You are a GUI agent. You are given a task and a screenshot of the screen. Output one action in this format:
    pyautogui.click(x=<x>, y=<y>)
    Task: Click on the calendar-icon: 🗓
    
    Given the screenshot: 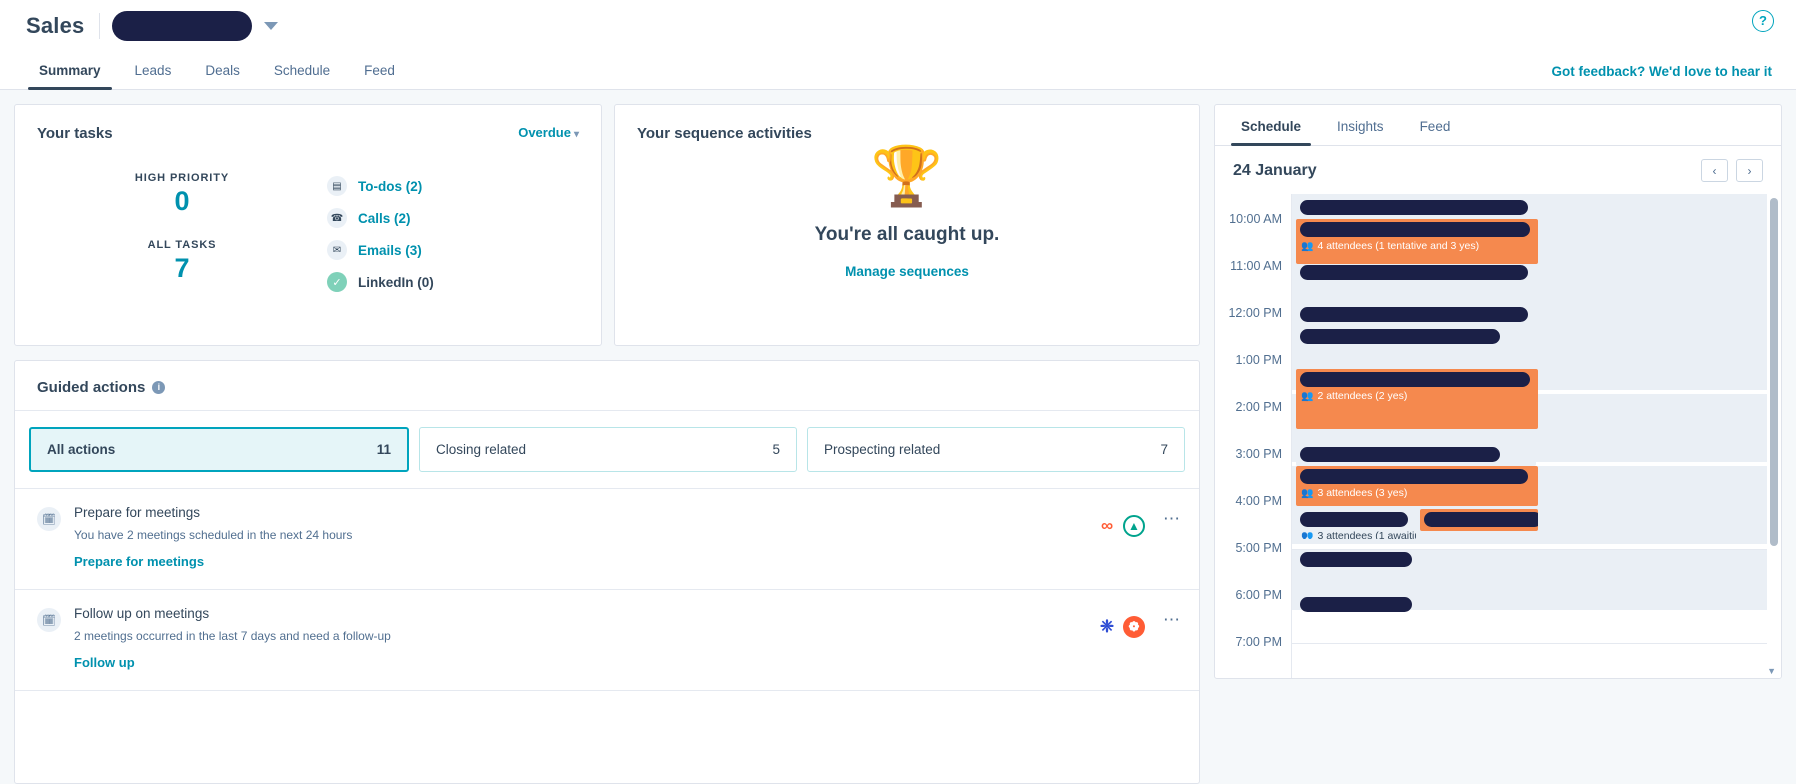 What is the action you would take?
    pyautogui.click(x=49, y=519)
    